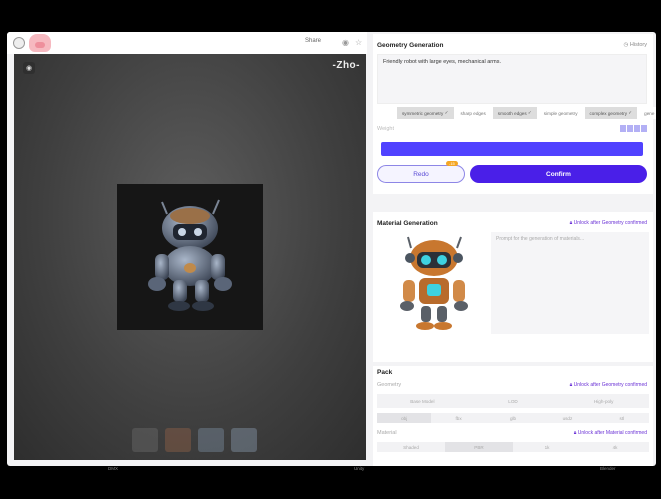  I want to click on weight-slider, so click(512, 149).